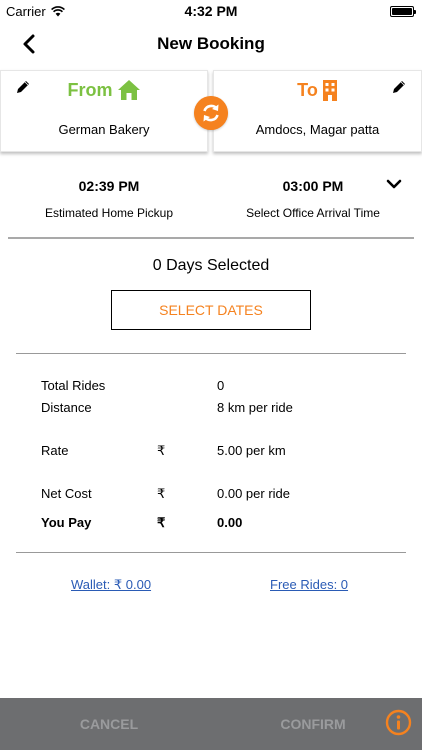 Image resolution: width=422 pixels, height=750 pixels. Describe the element at coordinates (211, 408) in the screenshot. I see `distance-row: Distance 8 km per ride` at that location.